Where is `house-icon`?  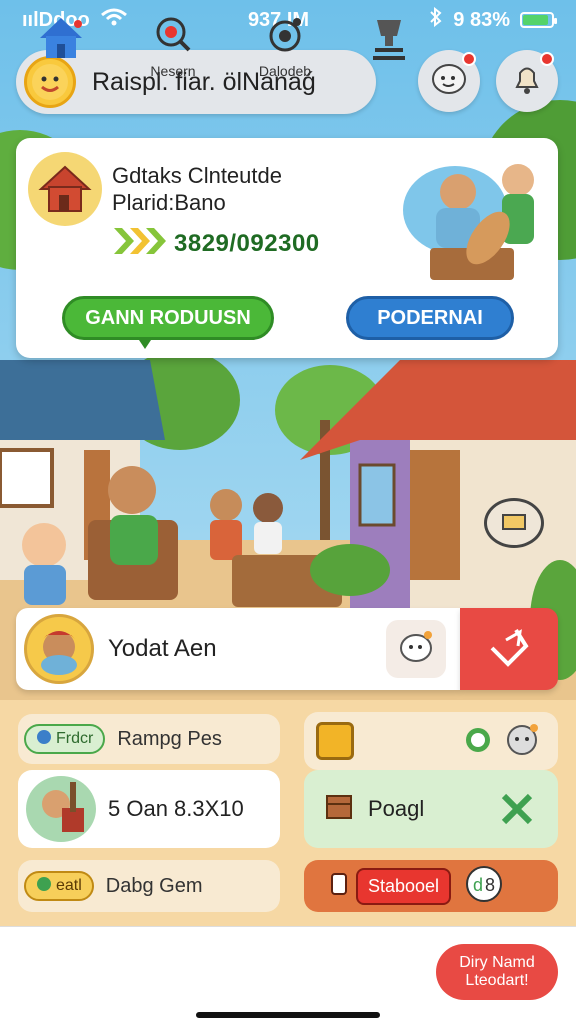 house-icon is located at coordinates (65, 189).